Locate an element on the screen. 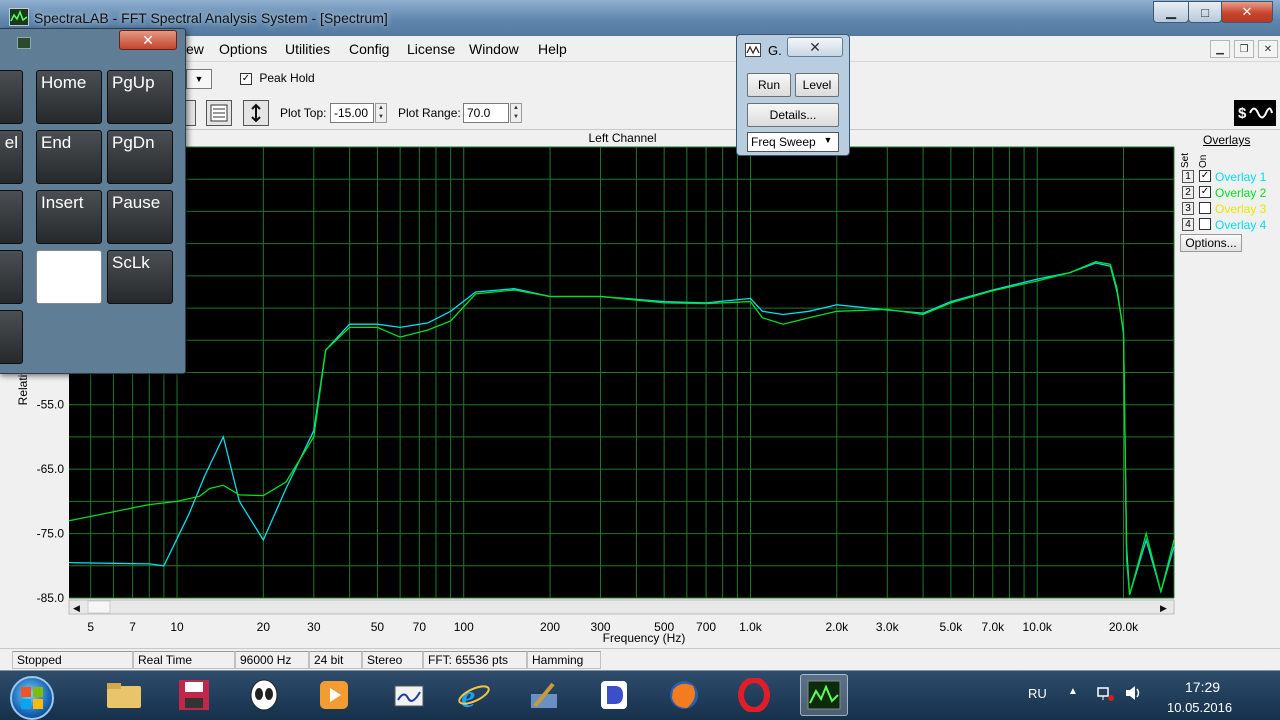 The height and width of the screenshot is (720, 1280). key-end: End is located at coordinates (69, 157).